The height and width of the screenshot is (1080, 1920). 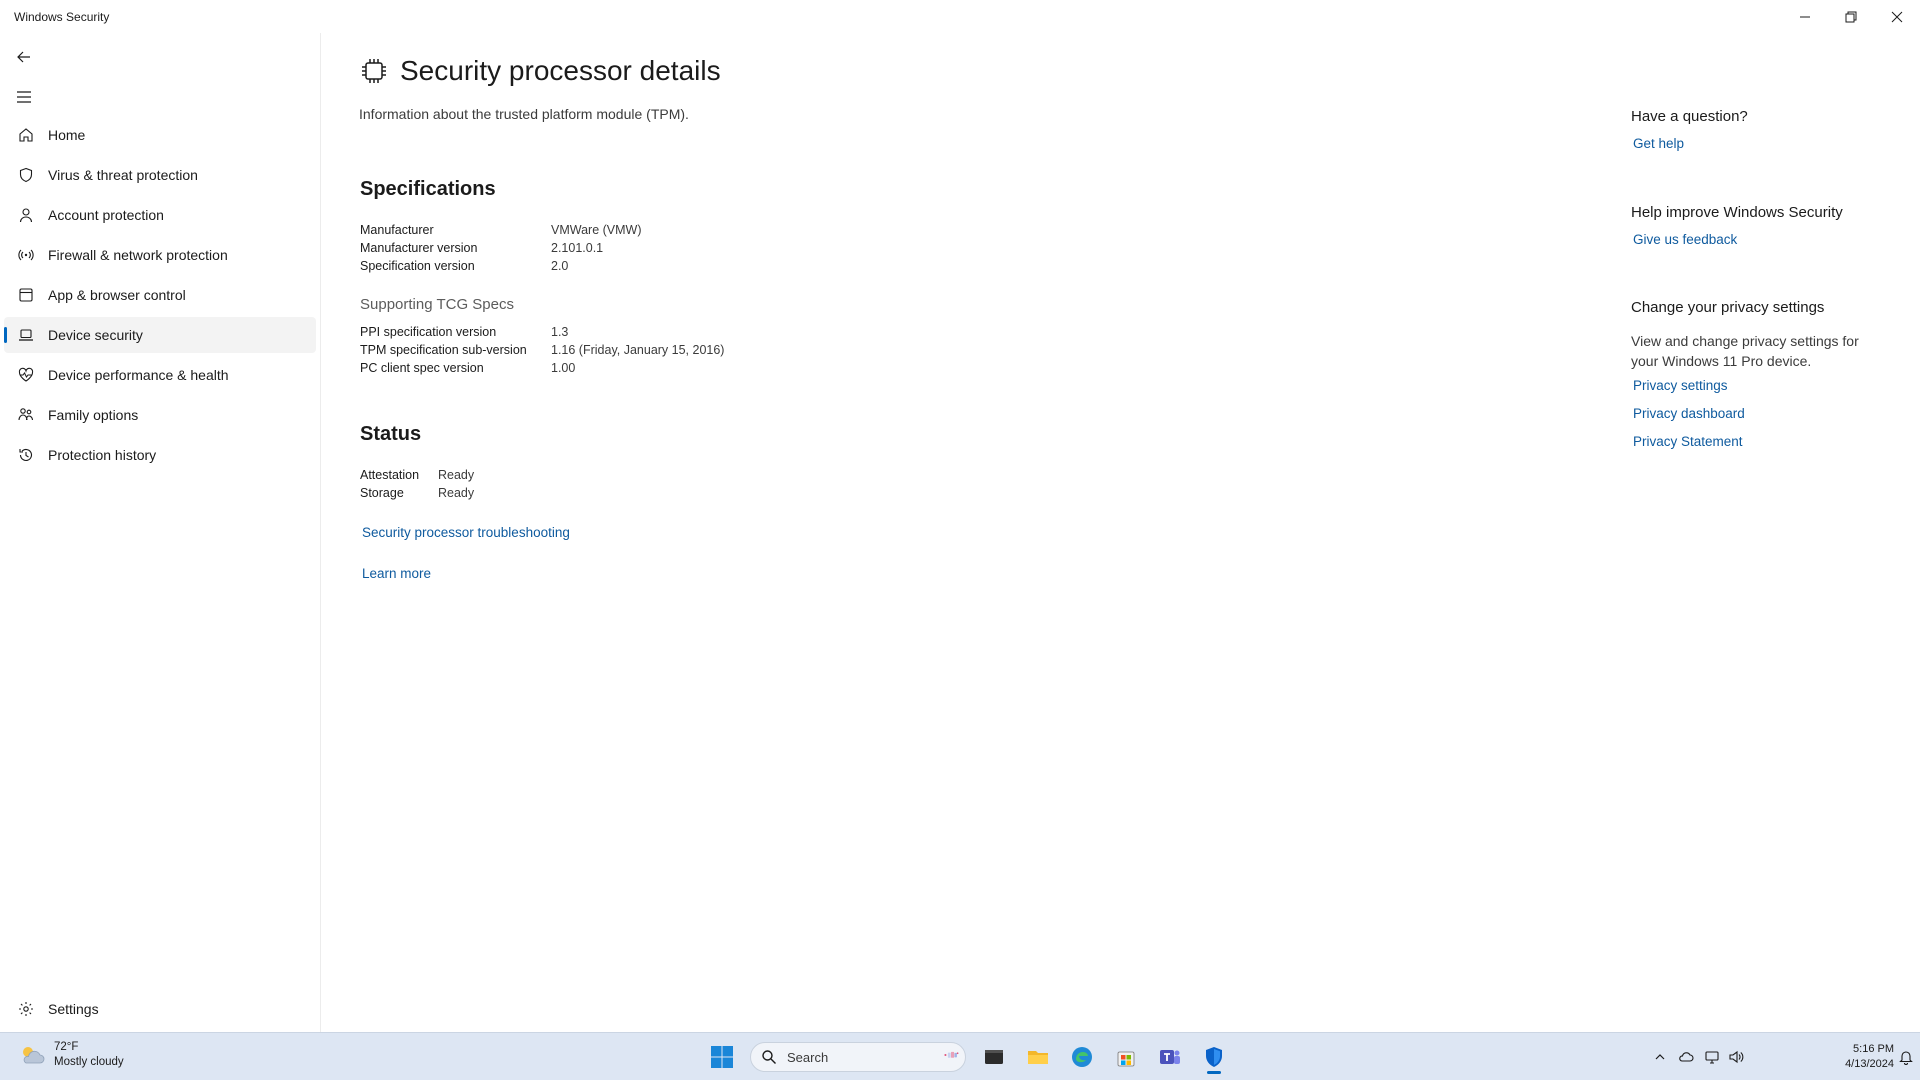 What do you see at coordinates (968, 1057) in the screenshot?
I see `taskbar-apps: Search` at bounding box center [968, 1057].